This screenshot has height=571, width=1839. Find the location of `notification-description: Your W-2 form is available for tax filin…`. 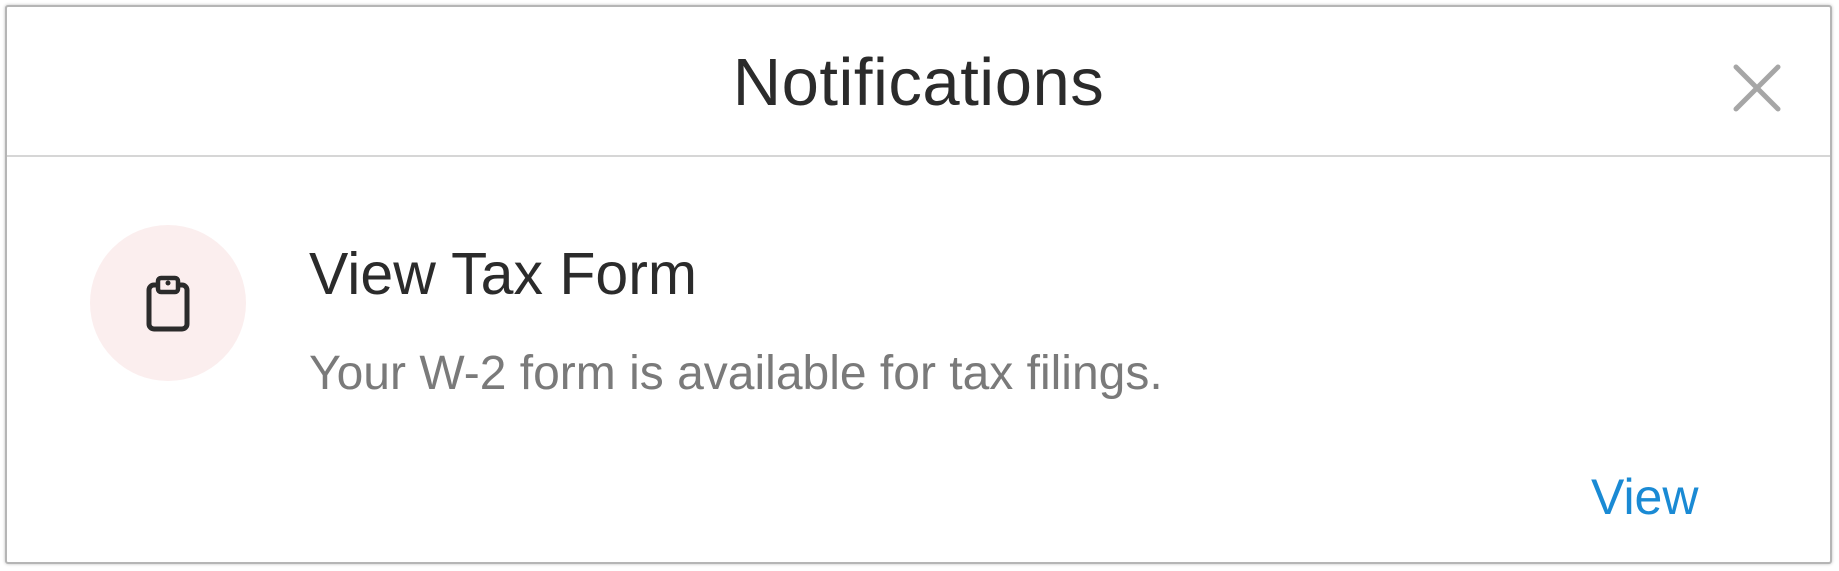

notification-description: Your W-2 form is available for tax filin… is located at coordinates (736, 373).